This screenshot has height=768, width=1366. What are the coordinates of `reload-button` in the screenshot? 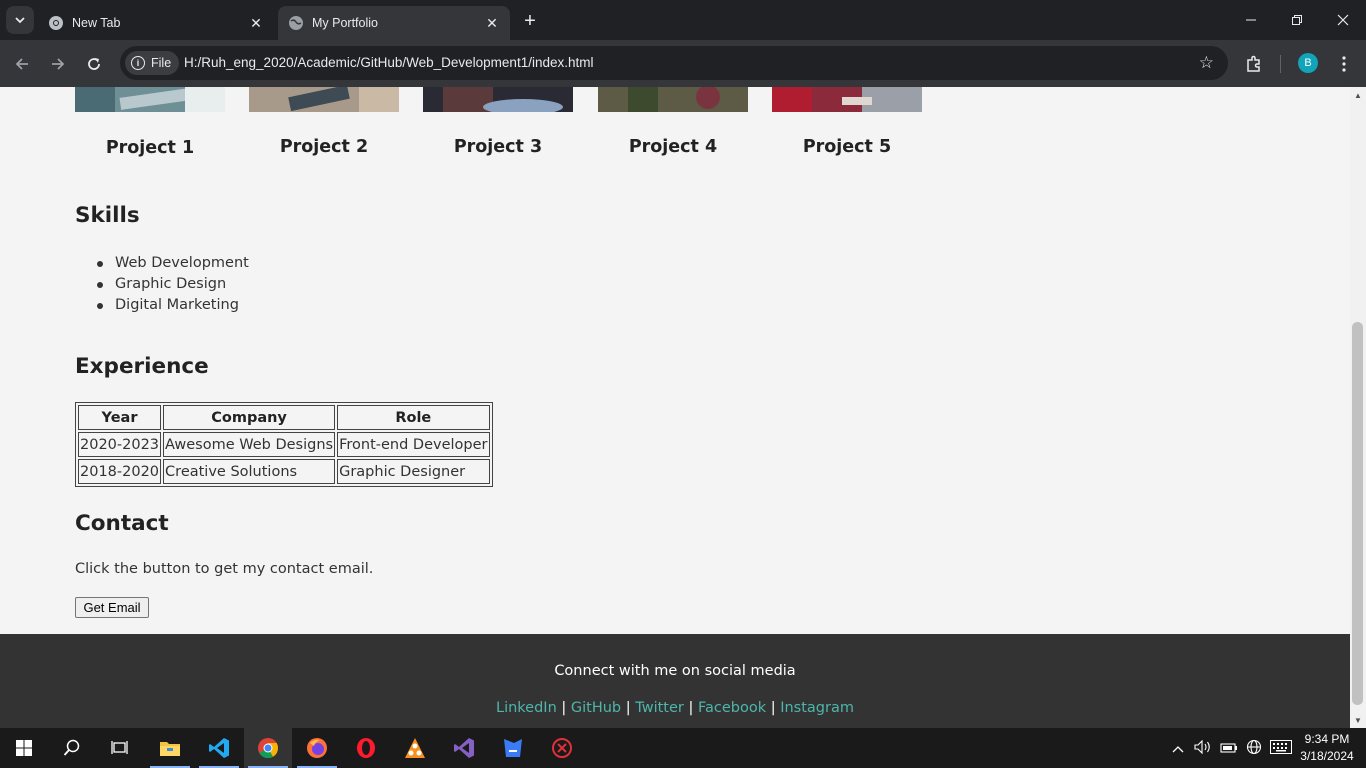 It's located at (94, 64).